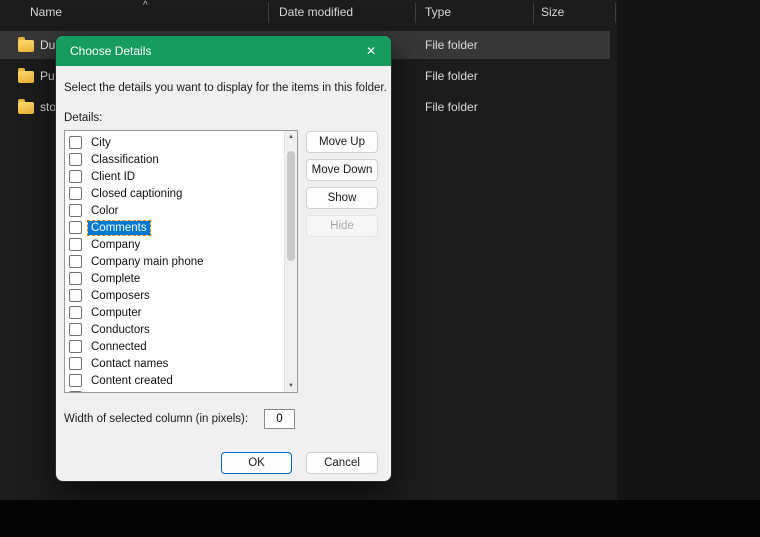  Describe the element at coordinates (291, 137) in the screenshot. I see `scrollbar-up-icon: ▲` at that location.